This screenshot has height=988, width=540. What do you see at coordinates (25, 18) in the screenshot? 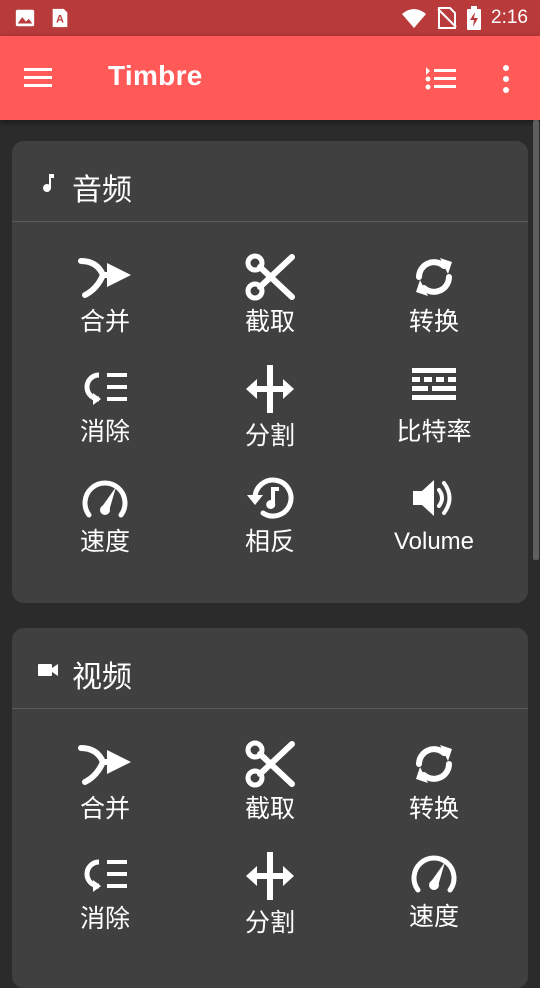
I see `image-notification-icon` at bounding box center [25, 18].